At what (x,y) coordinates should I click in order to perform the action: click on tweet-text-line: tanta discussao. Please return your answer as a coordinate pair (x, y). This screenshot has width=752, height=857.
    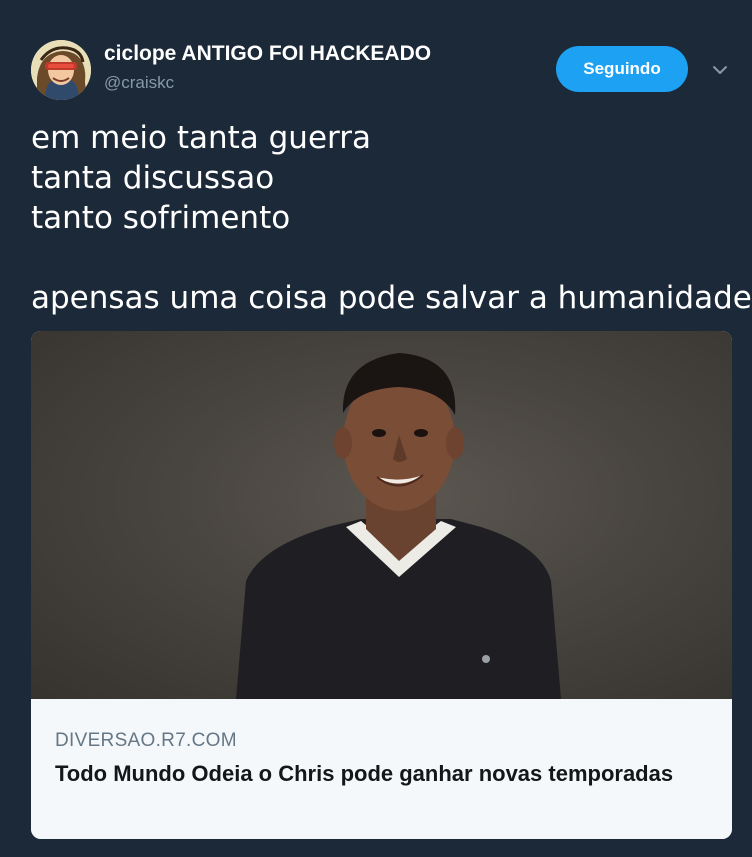
    Looking at the image, I should click on (153, 178).